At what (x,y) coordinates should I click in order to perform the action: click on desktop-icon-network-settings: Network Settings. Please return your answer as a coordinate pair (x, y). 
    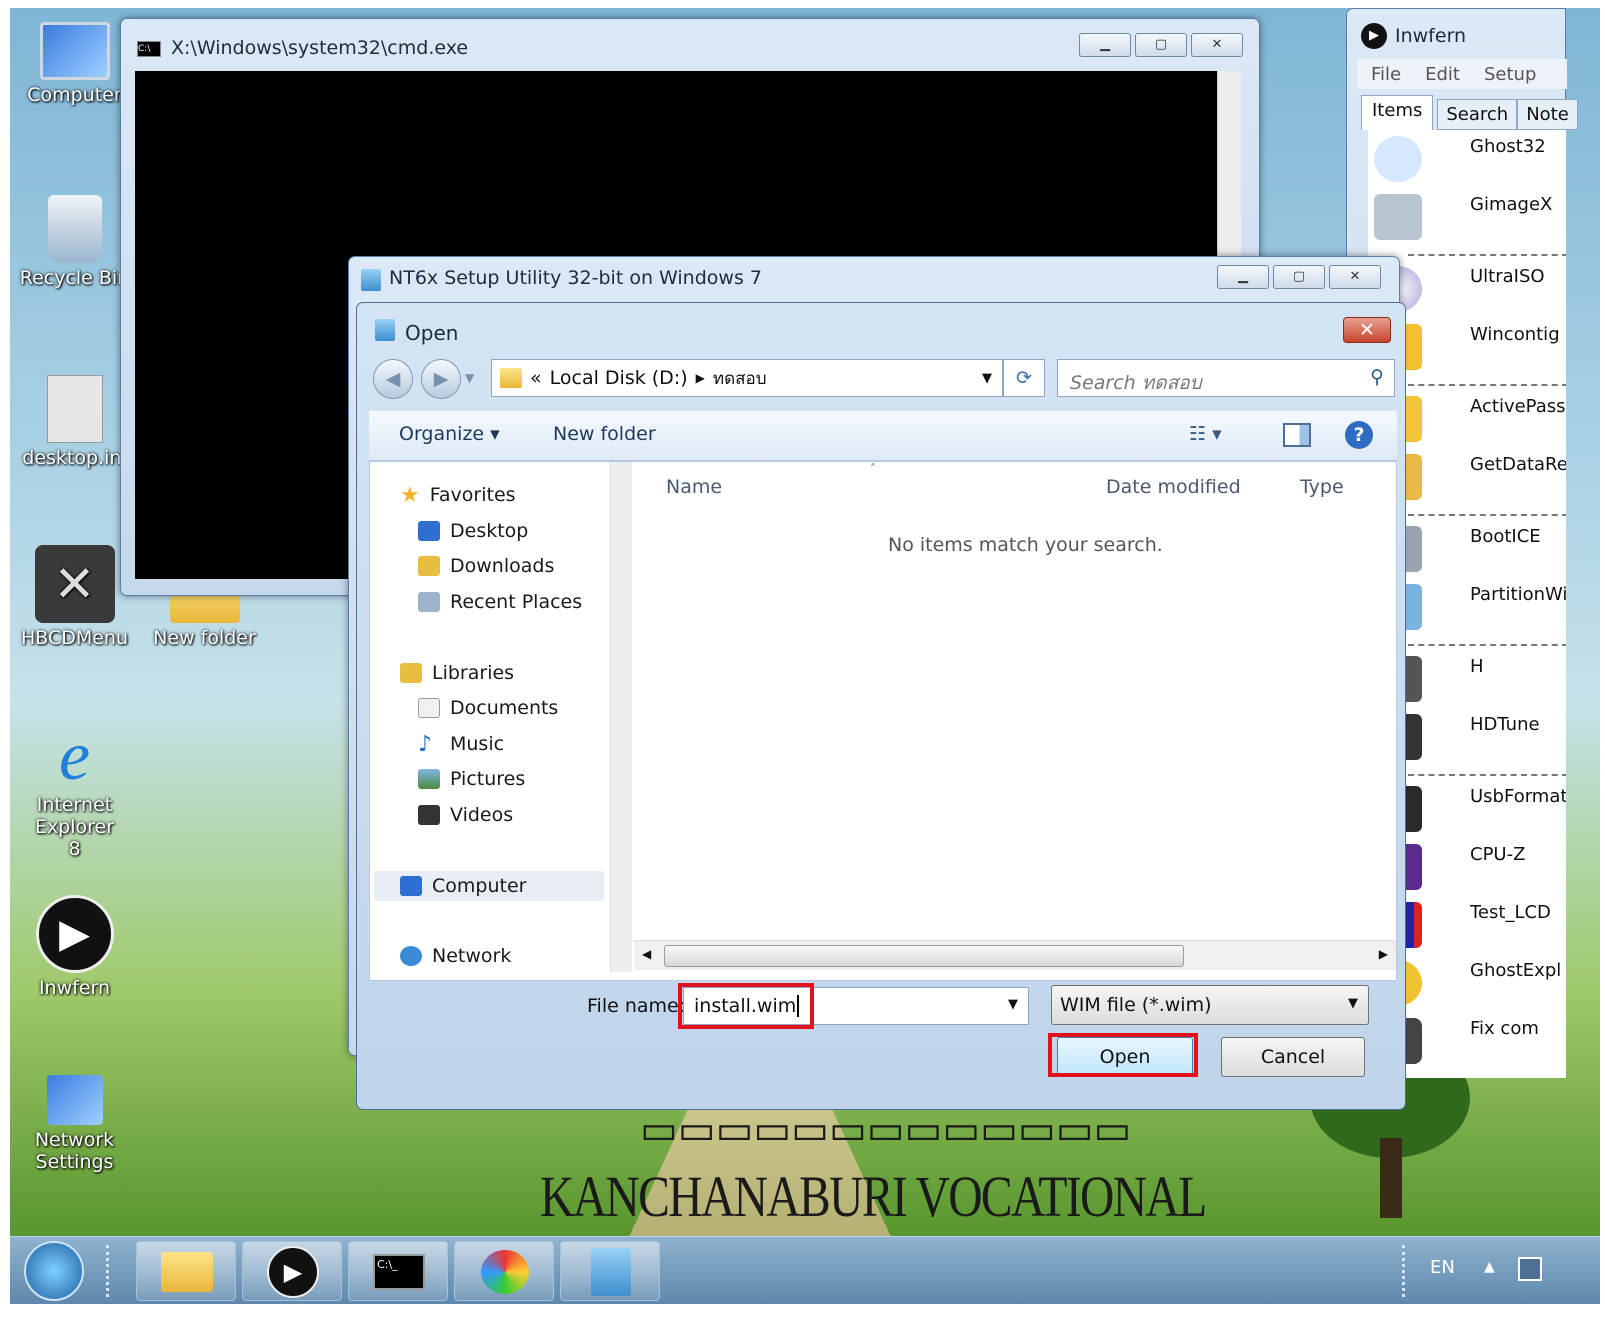
    Looking at the image, I should click on (74, 1124).